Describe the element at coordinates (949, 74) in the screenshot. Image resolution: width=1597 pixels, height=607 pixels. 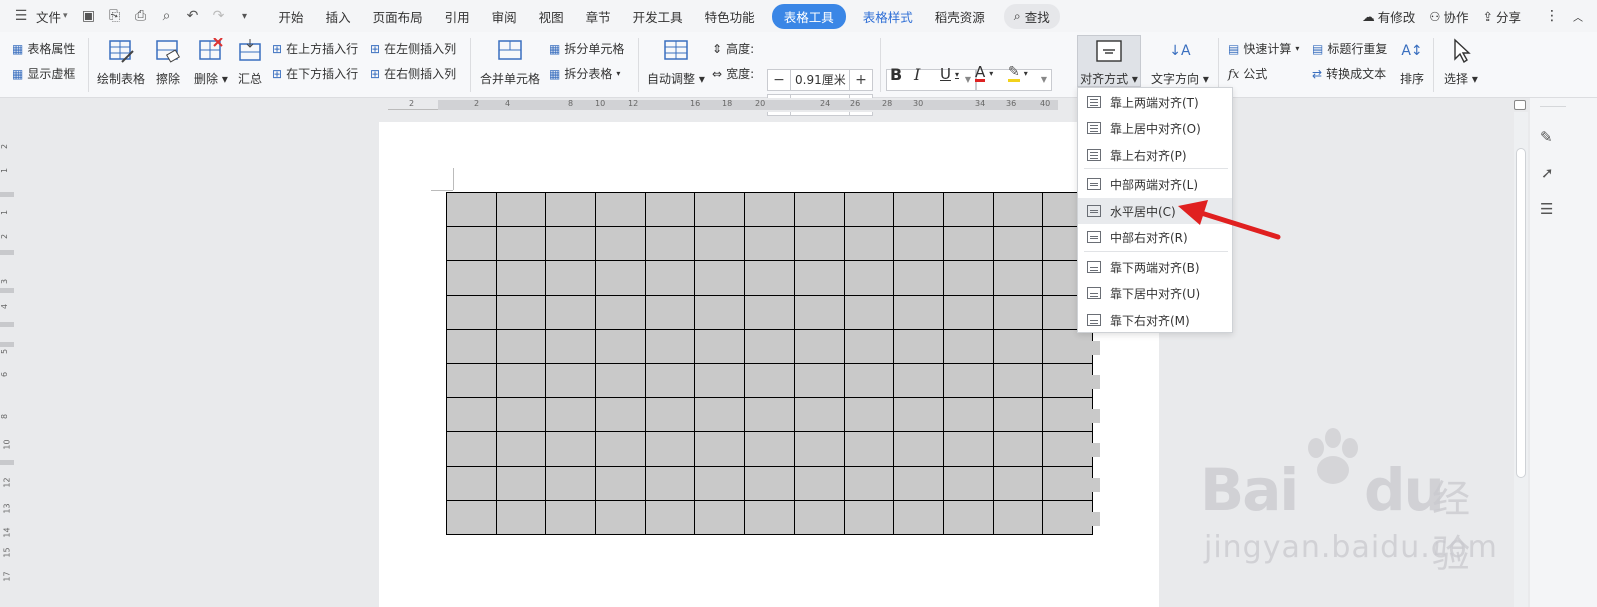
I see `underline-button: U ▾` at that location.